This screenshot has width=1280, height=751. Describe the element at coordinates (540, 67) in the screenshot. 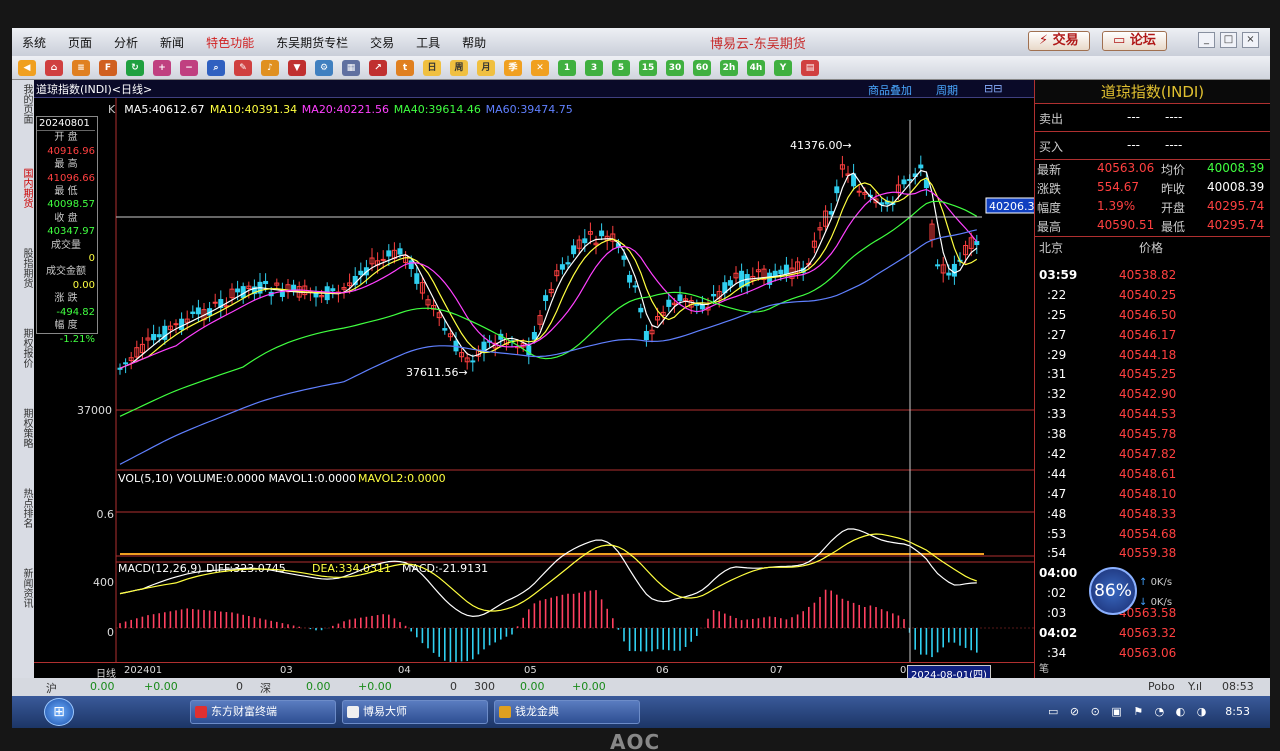

I see `cross-icon: ✕` at that location.